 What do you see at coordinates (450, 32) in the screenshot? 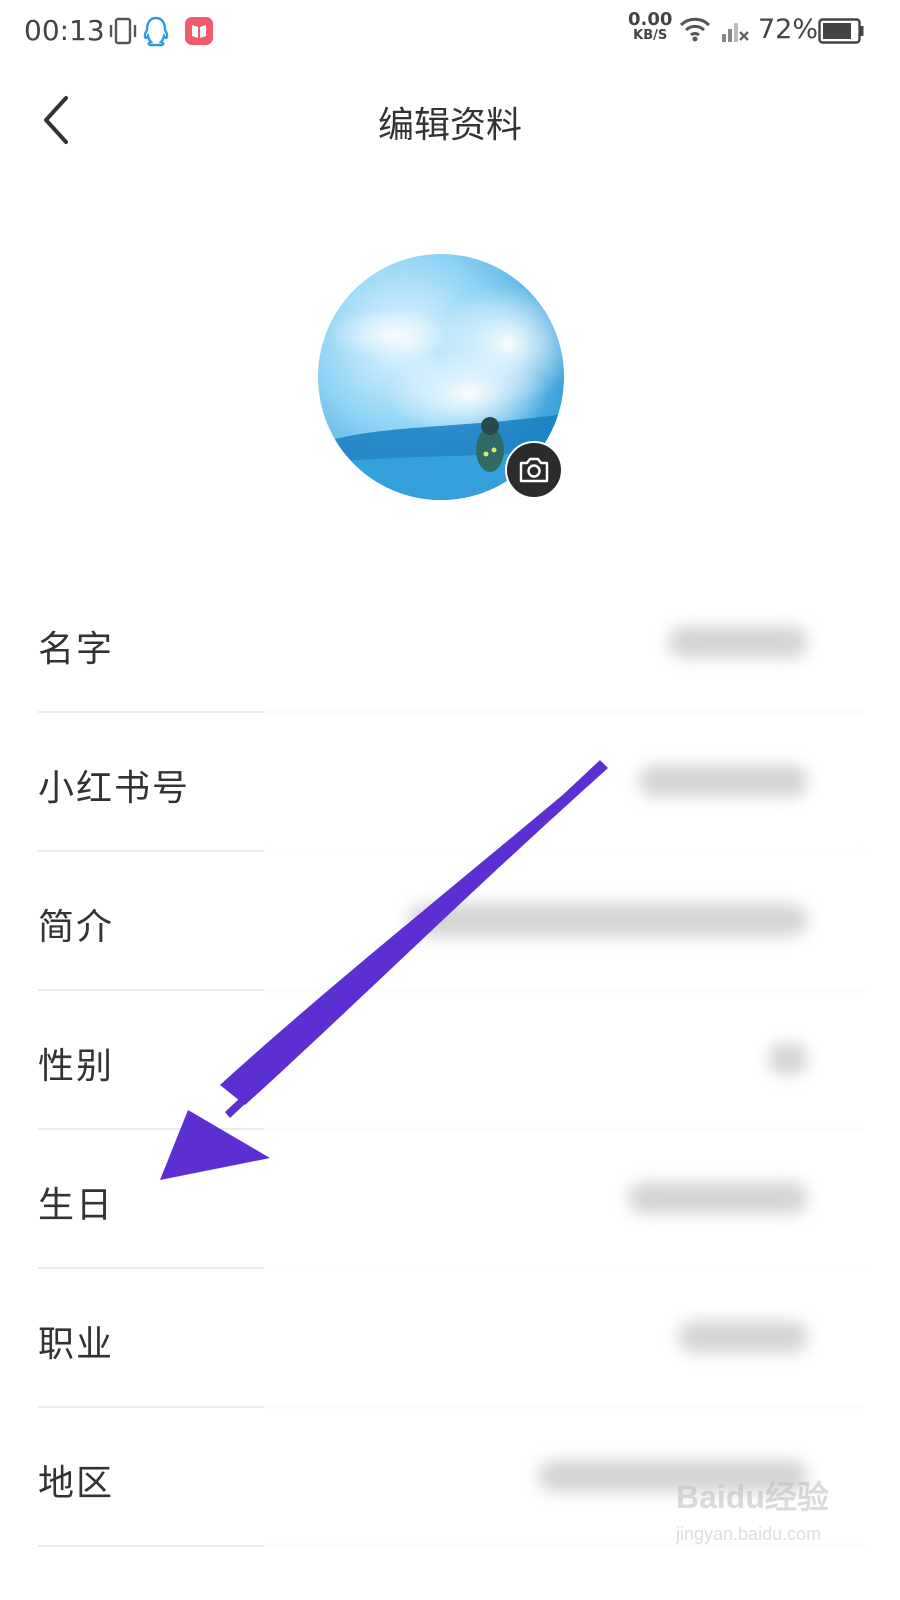
I see `status-bar: 00:13 0.00 KB/S 72%` at bounding box center [450, 32].